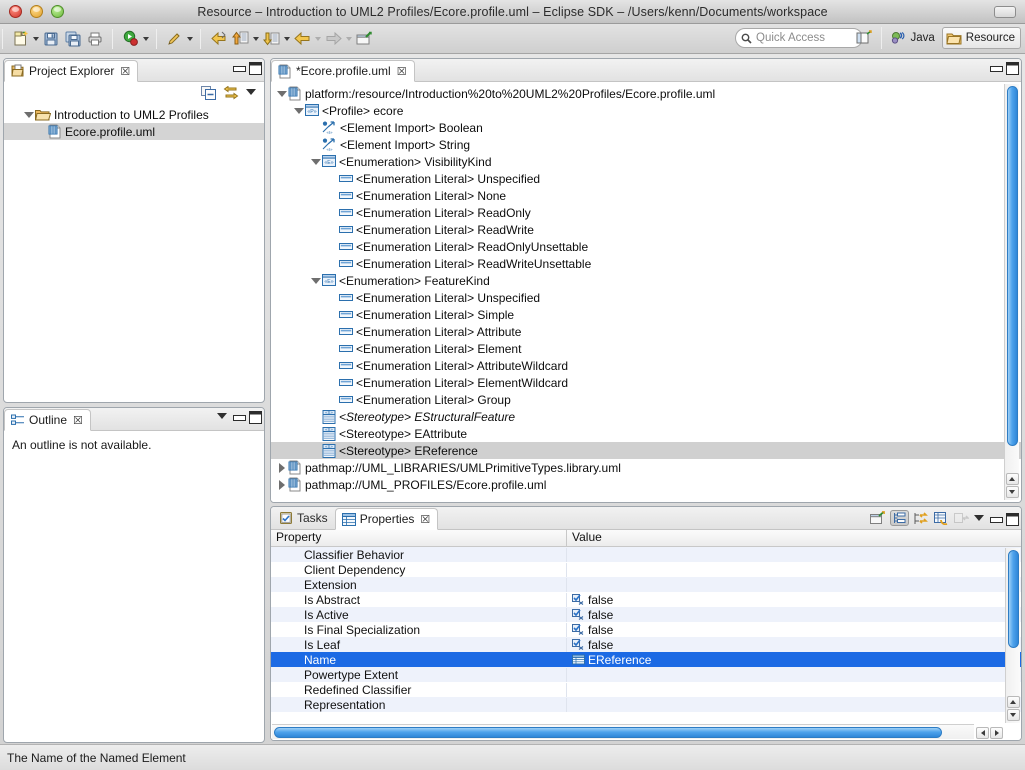 Image resolution: width=1025 pixels, height=770 pixels. What do you see at coordinates (646, 554) in the screenshot?
I see `property-row: Classifier Behavior` at bounding box center [646, 554].